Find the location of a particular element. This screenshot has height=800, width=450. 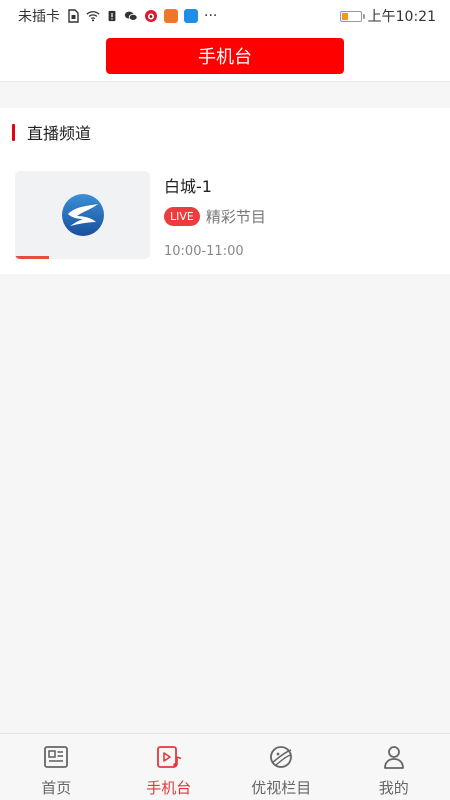

video-music-icon is located at coordinates (169, 757).